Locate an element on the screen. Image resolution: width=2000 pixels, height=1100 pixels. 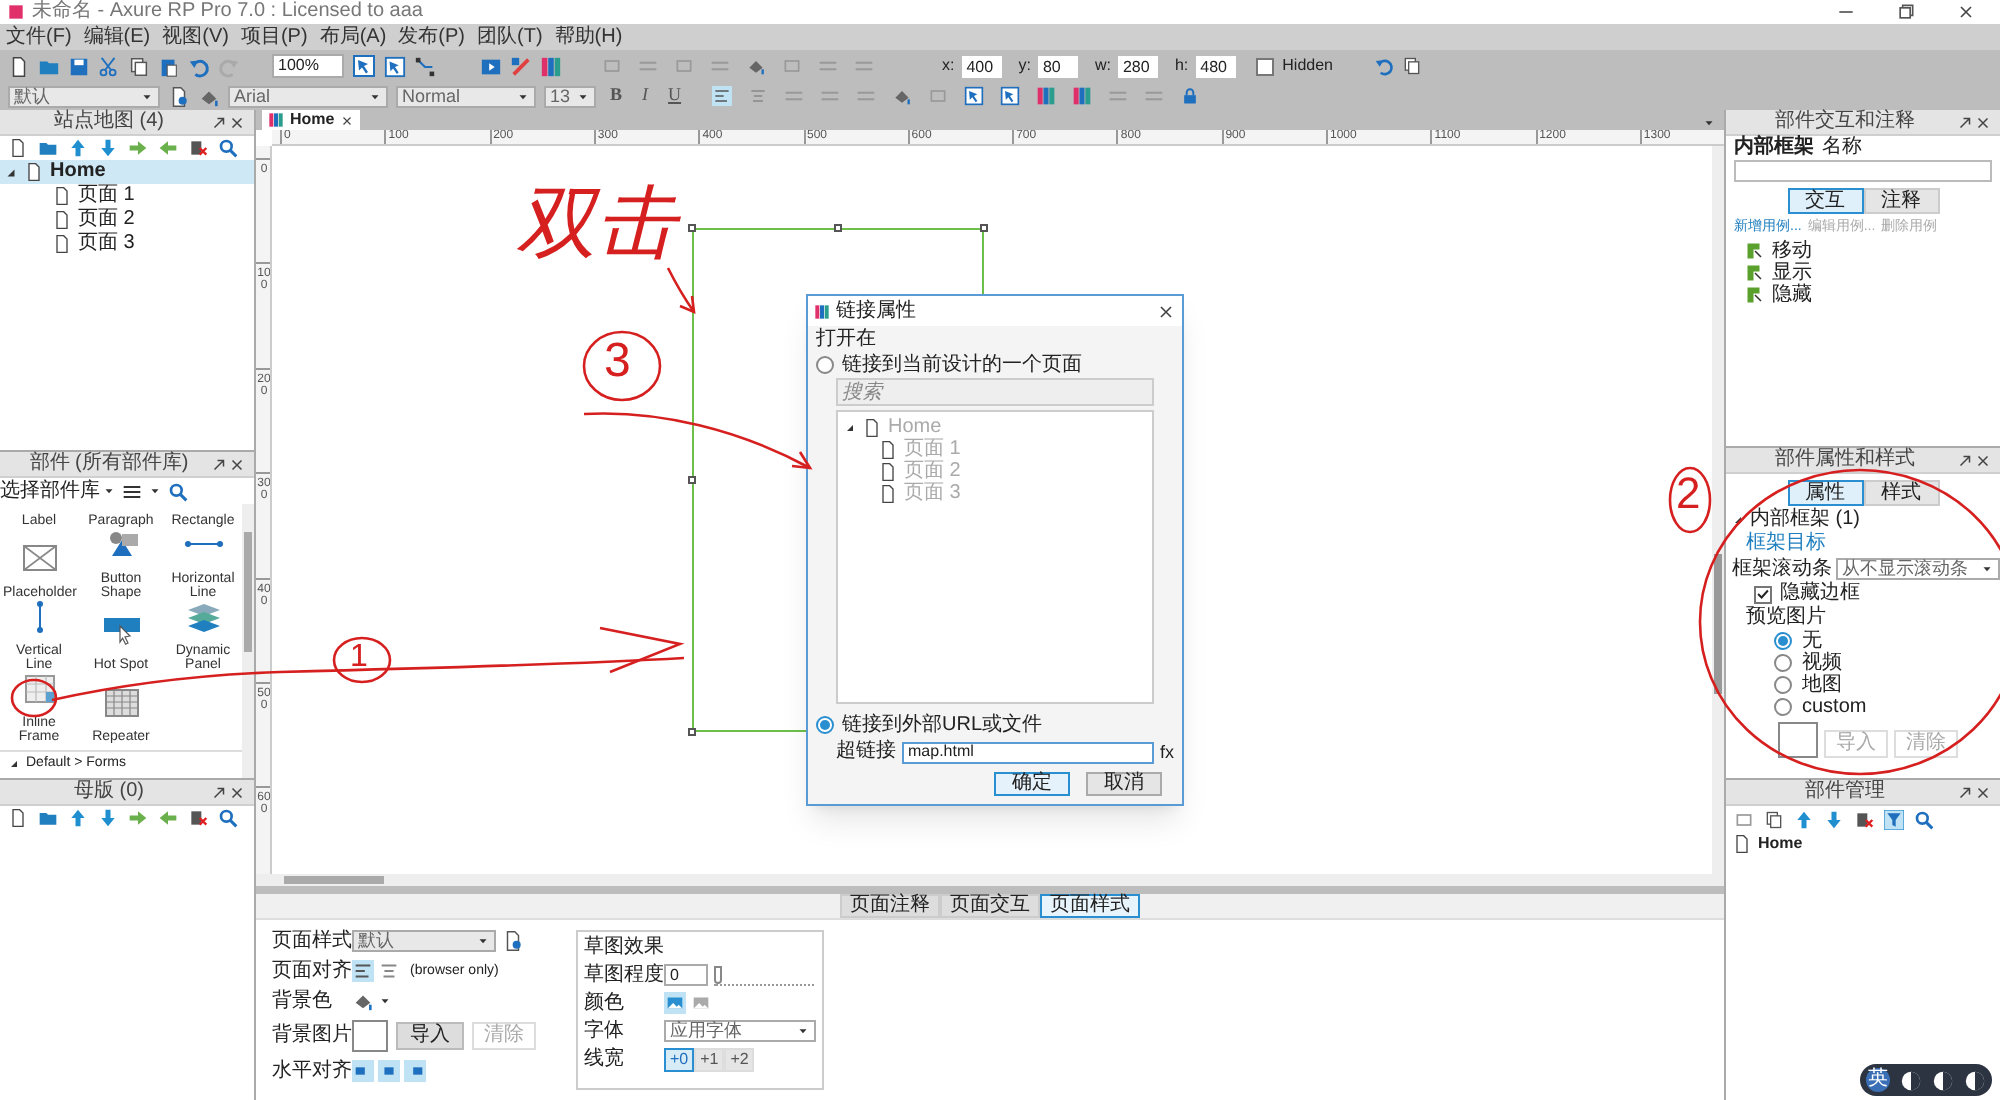
field-label: 线宽 is located at coordinates (605, 1060).